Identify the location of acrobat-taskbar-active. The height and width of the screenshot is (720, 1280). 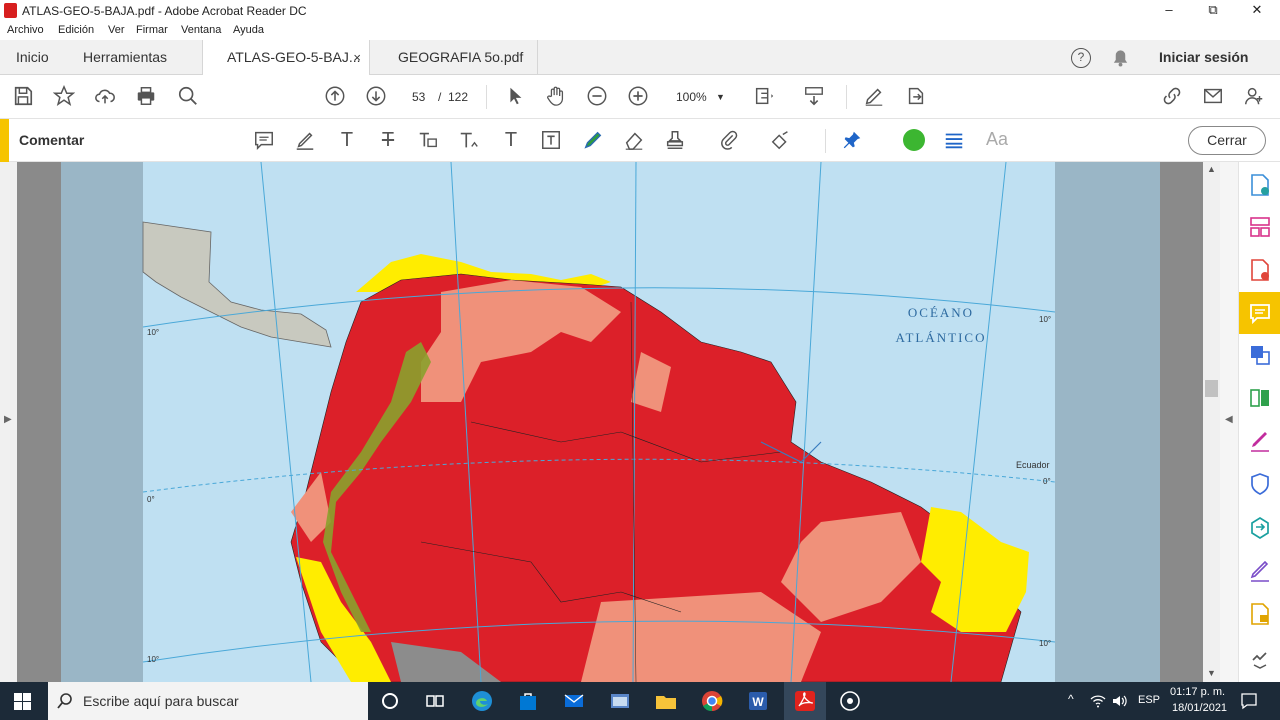
(805, 701).